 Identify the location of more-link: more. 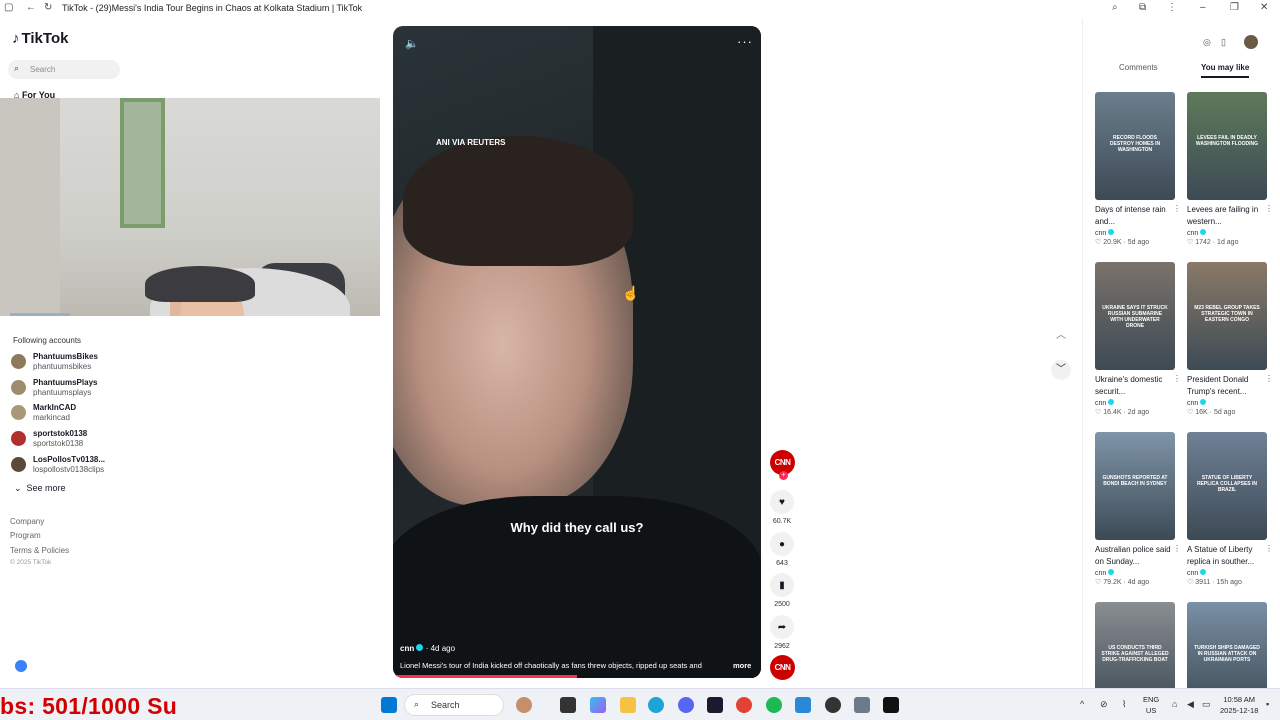
(742, 665).